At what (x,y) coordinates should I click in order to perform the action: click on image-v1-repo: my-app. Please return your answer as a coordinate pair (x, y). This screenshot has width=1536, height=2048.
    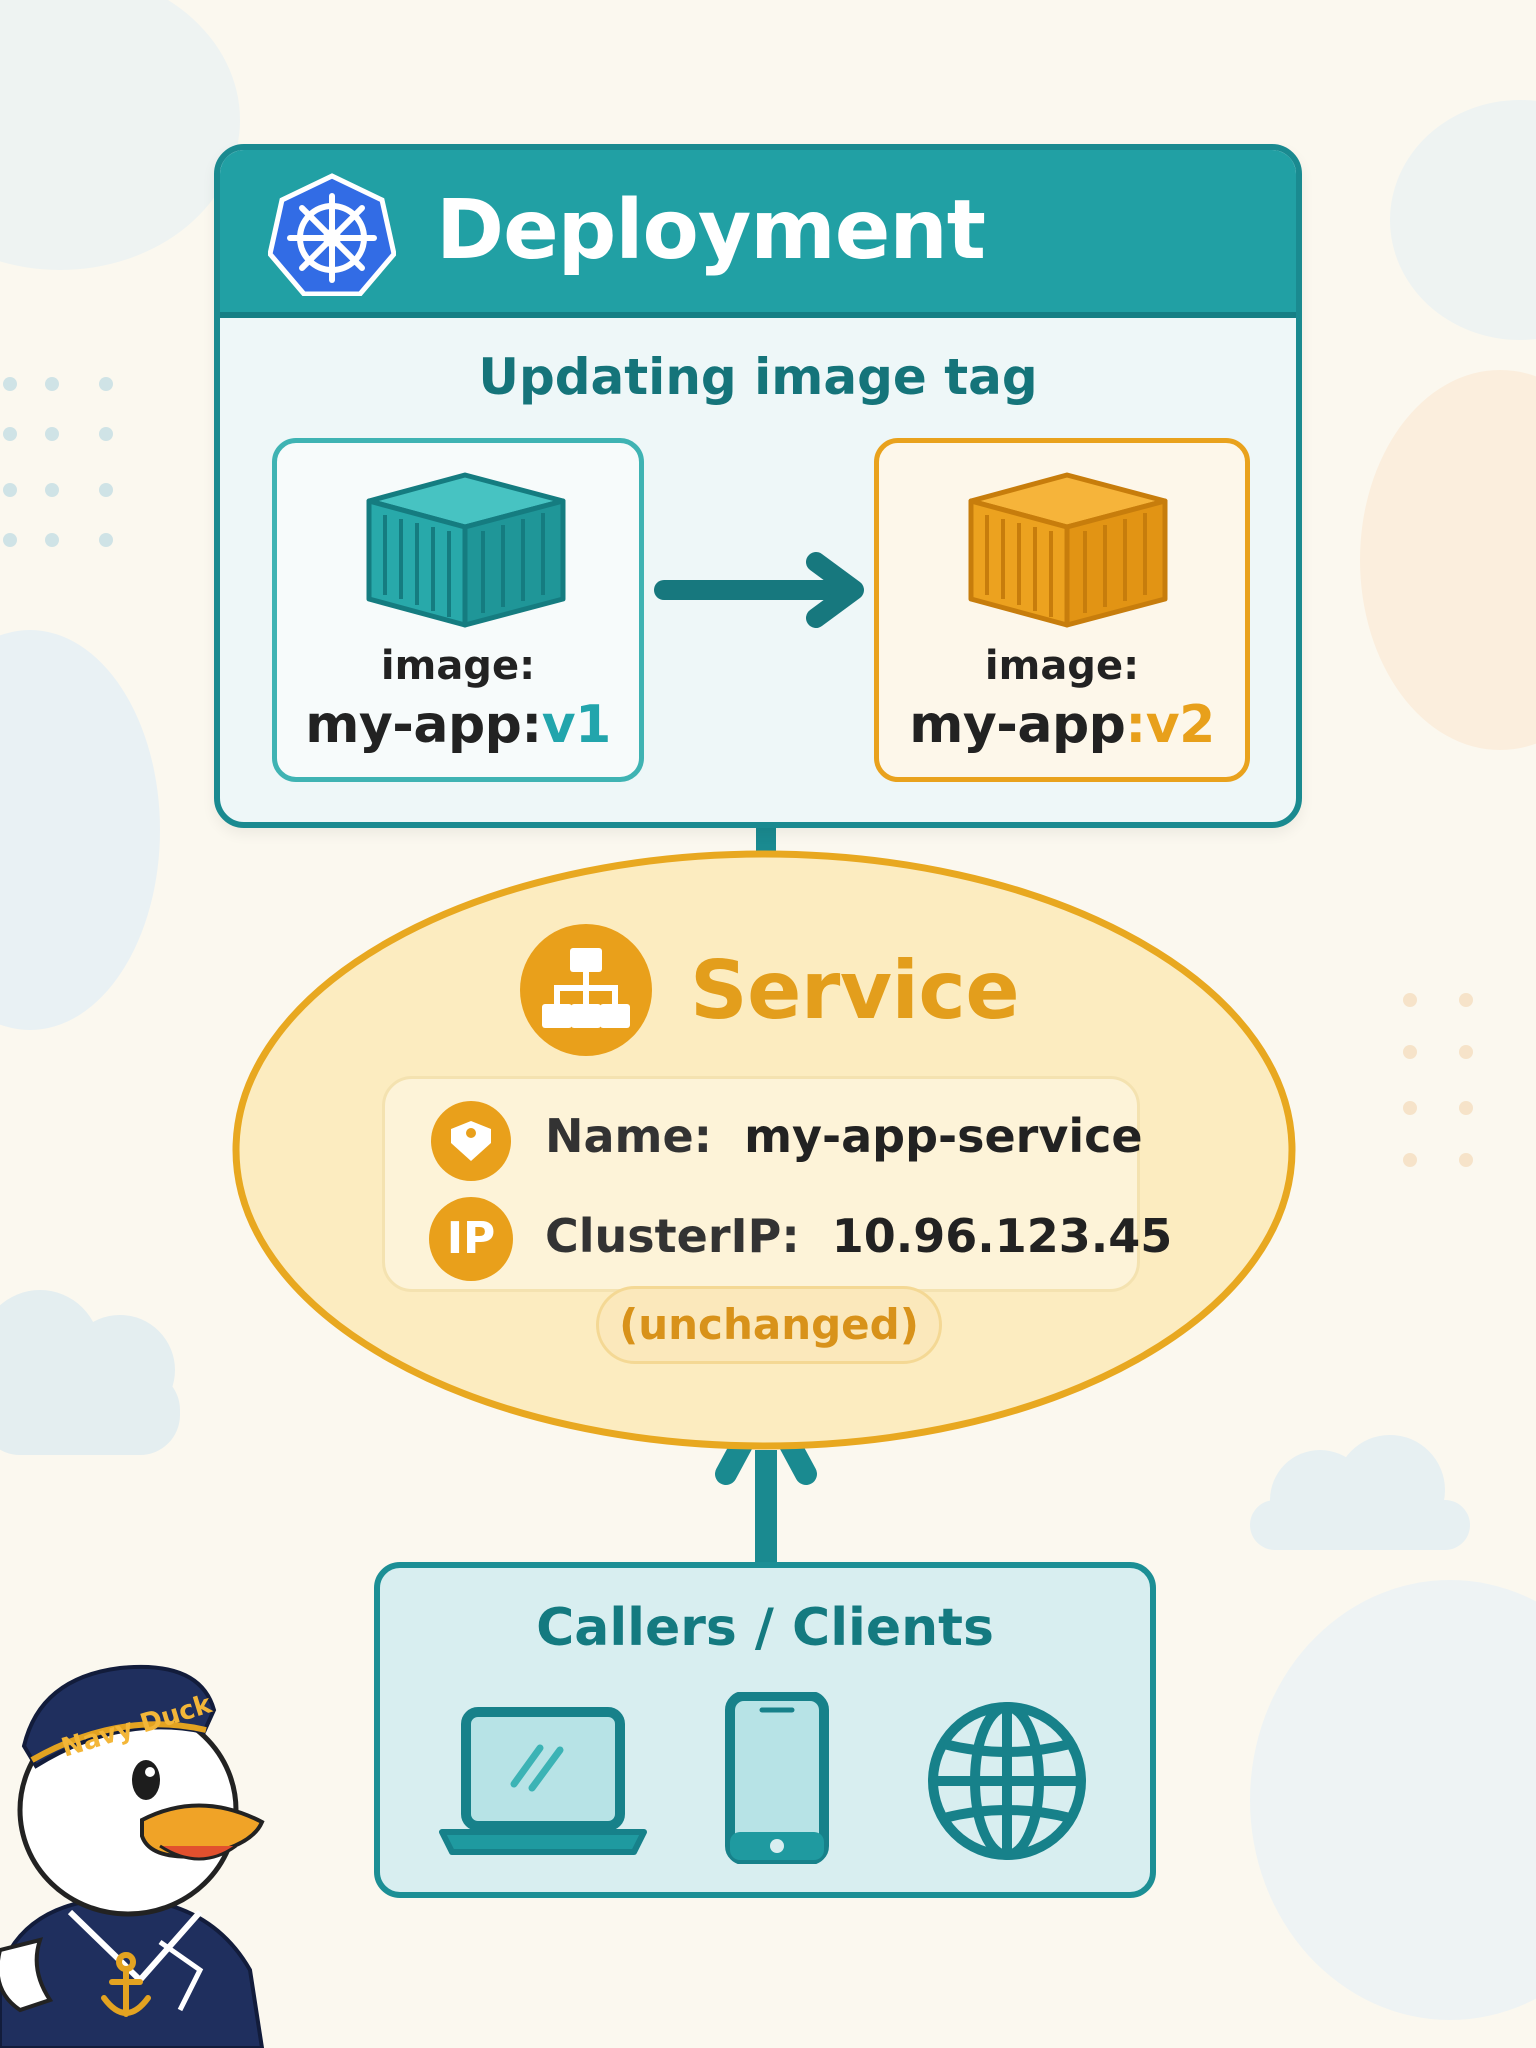
    Looking at the image, I should click on (413, 725).